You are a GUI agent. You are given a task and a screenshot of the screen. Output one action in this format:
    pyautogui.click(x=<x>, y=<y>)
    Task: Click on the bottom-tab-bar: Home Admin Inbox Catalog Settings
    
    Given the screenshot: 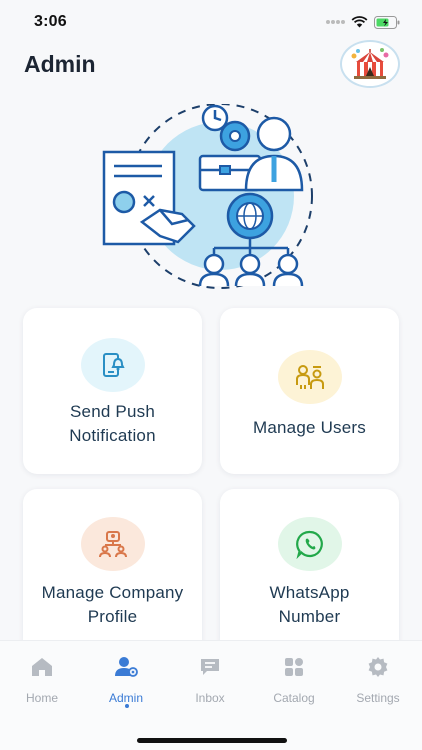 What is the action you would take?
    pyautogui.click(x=211, y=695)
    